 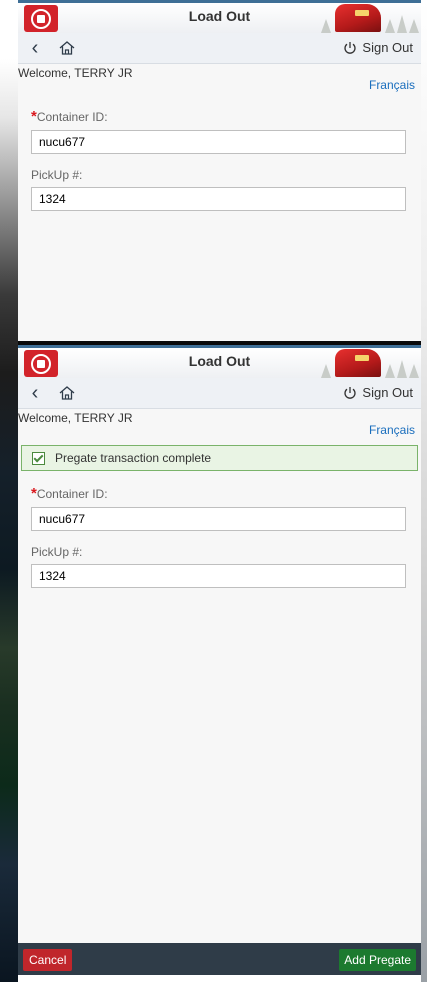 What do you see at coordinates (9, 491) in the screenshot?
I see `background-strip` at bounding box center [9, 491].